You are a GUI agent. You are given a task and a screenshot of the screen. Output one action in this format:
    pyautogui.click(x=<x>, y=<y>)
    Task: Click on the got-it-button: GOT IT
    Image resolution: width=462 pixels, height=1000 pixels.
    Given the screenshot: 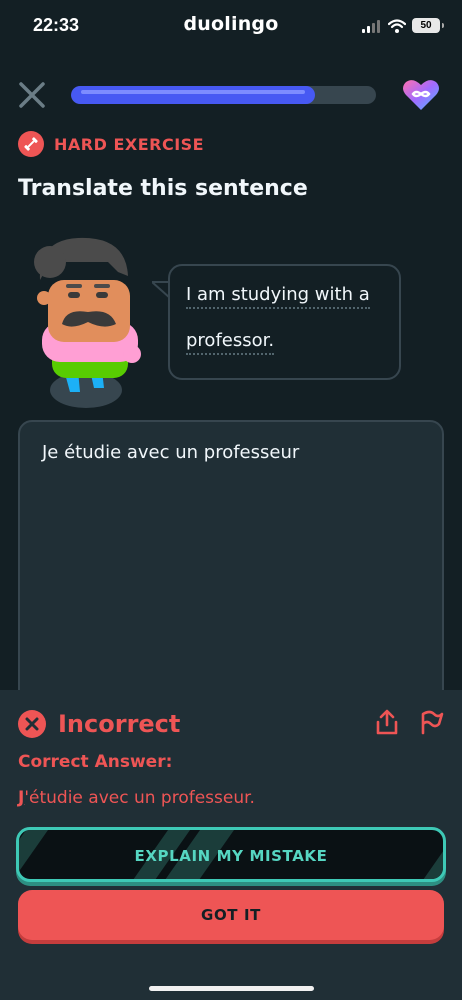 What is the action you would take?
    pyautogui.click(x=231, y=915)
    